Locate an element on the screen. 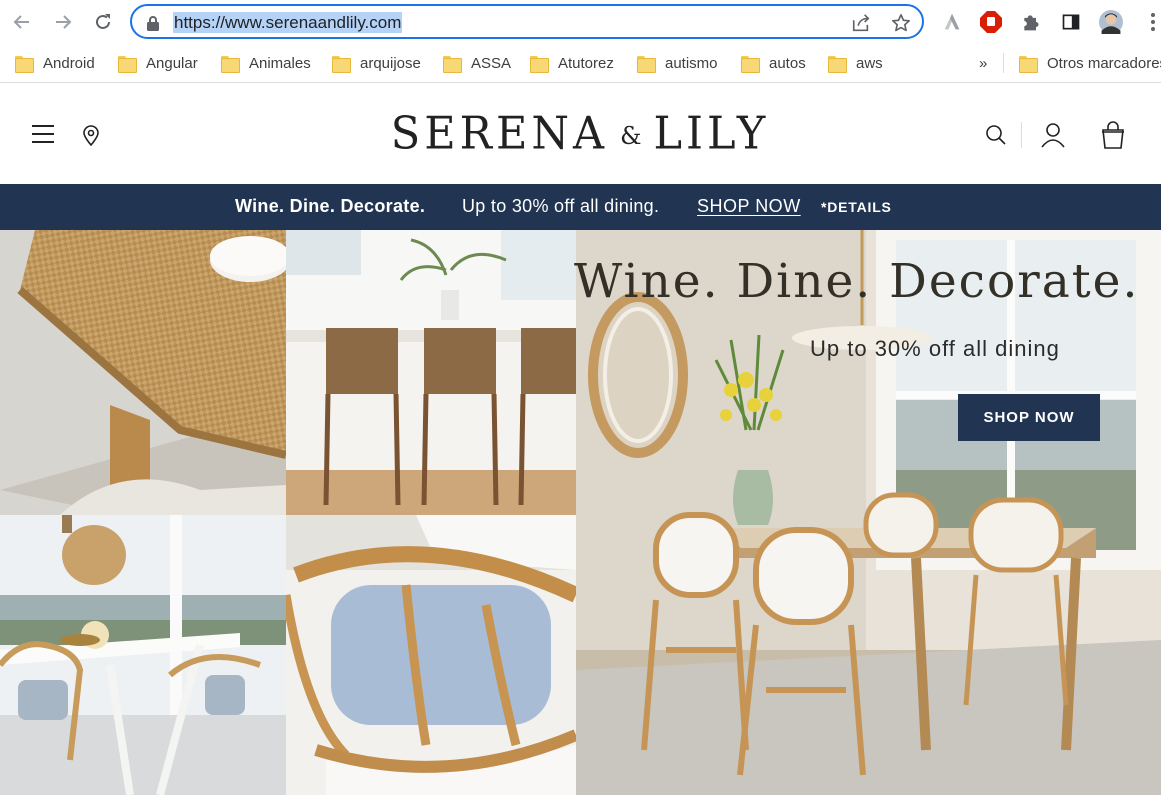 The height and width of the screenshot is (795, 1161). bookmarks-divider is located at coordinates (1003, 63).